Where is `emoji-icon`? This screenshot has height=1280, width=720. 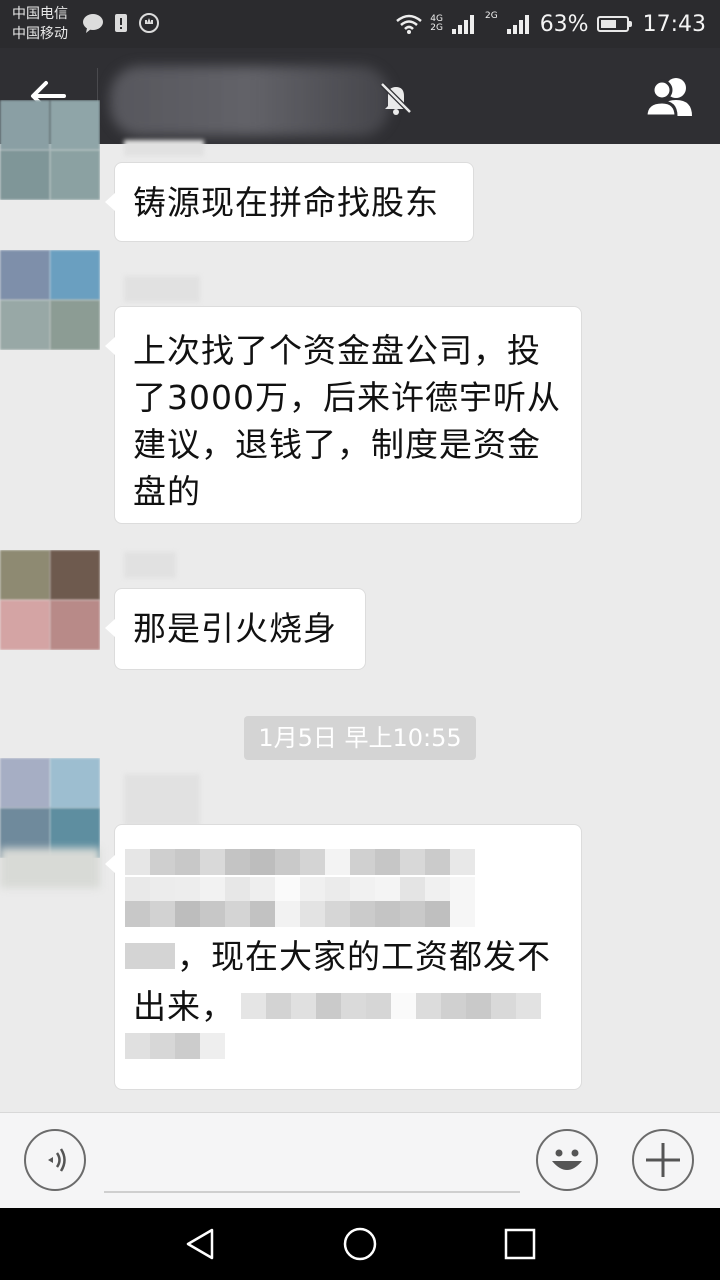 emoji-icon is located at coordinates (567, 1159).